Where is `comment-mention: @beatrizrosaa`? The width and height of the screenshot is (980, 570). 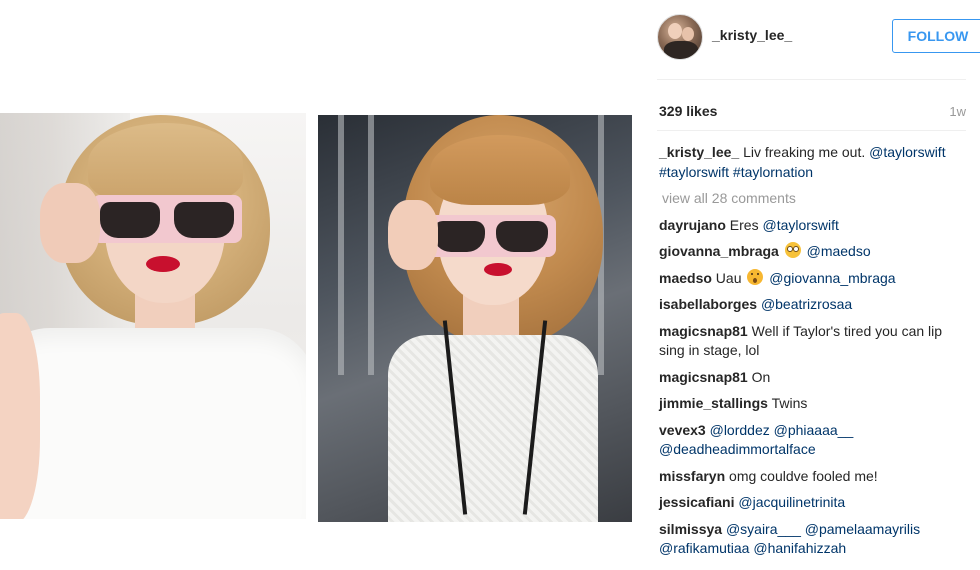
comment-mention: @beatrizrosaa is located at coordinates (806, 304).